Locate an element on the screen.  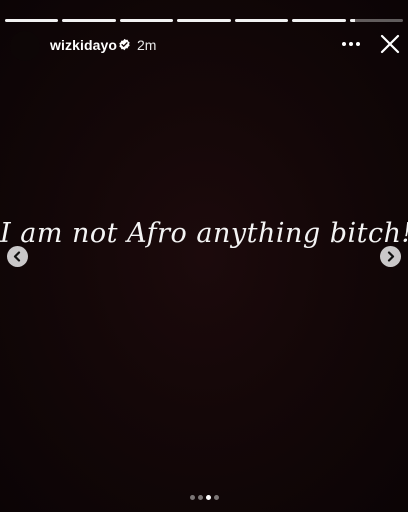
previous-story-button is located at coordinates (17, 256).